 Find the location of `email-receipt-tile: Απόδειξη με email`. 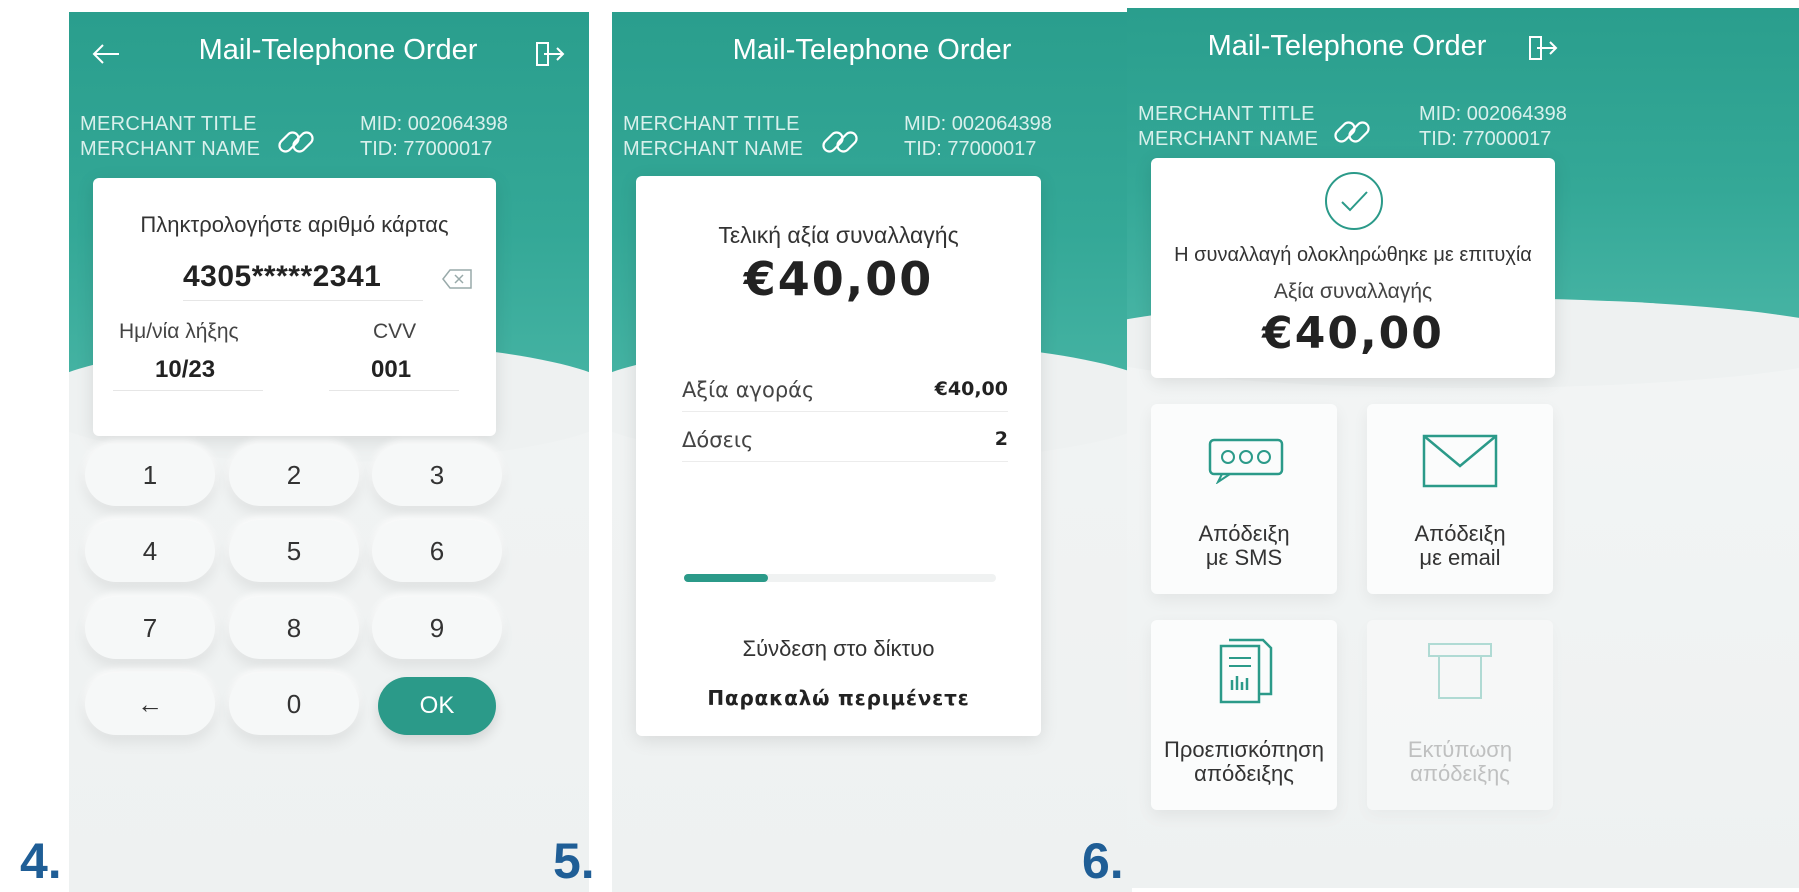

email-receipt-tile: Απόδειξη με email is located at coordinates (1460, 499).